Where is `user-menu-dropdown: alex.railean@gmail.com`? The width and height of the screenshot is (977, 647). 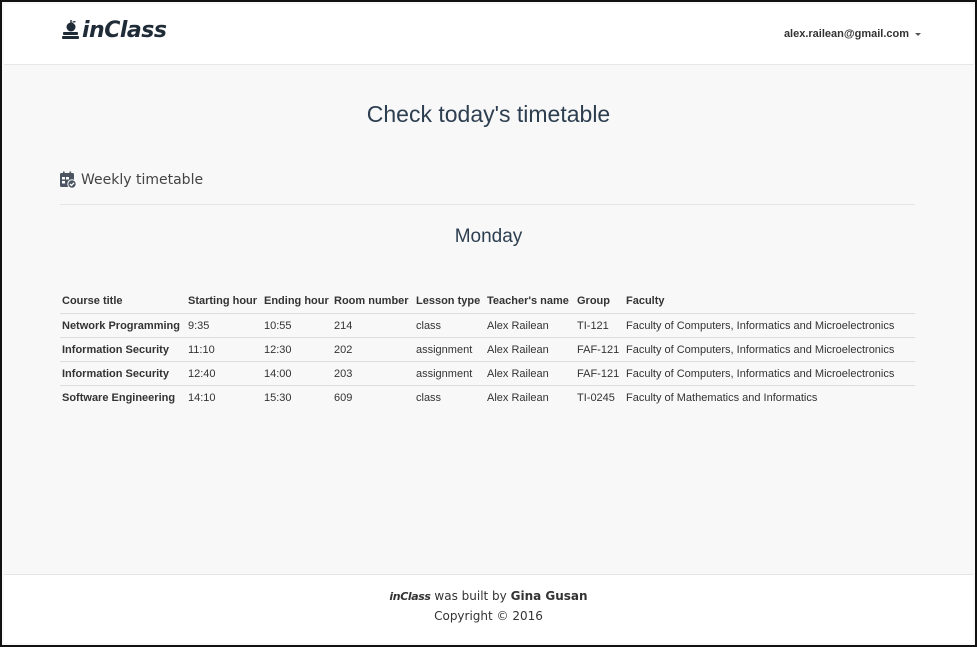
user-menu-dropdown: alex.railean@gmail.com is located at coordinates (852, 34).